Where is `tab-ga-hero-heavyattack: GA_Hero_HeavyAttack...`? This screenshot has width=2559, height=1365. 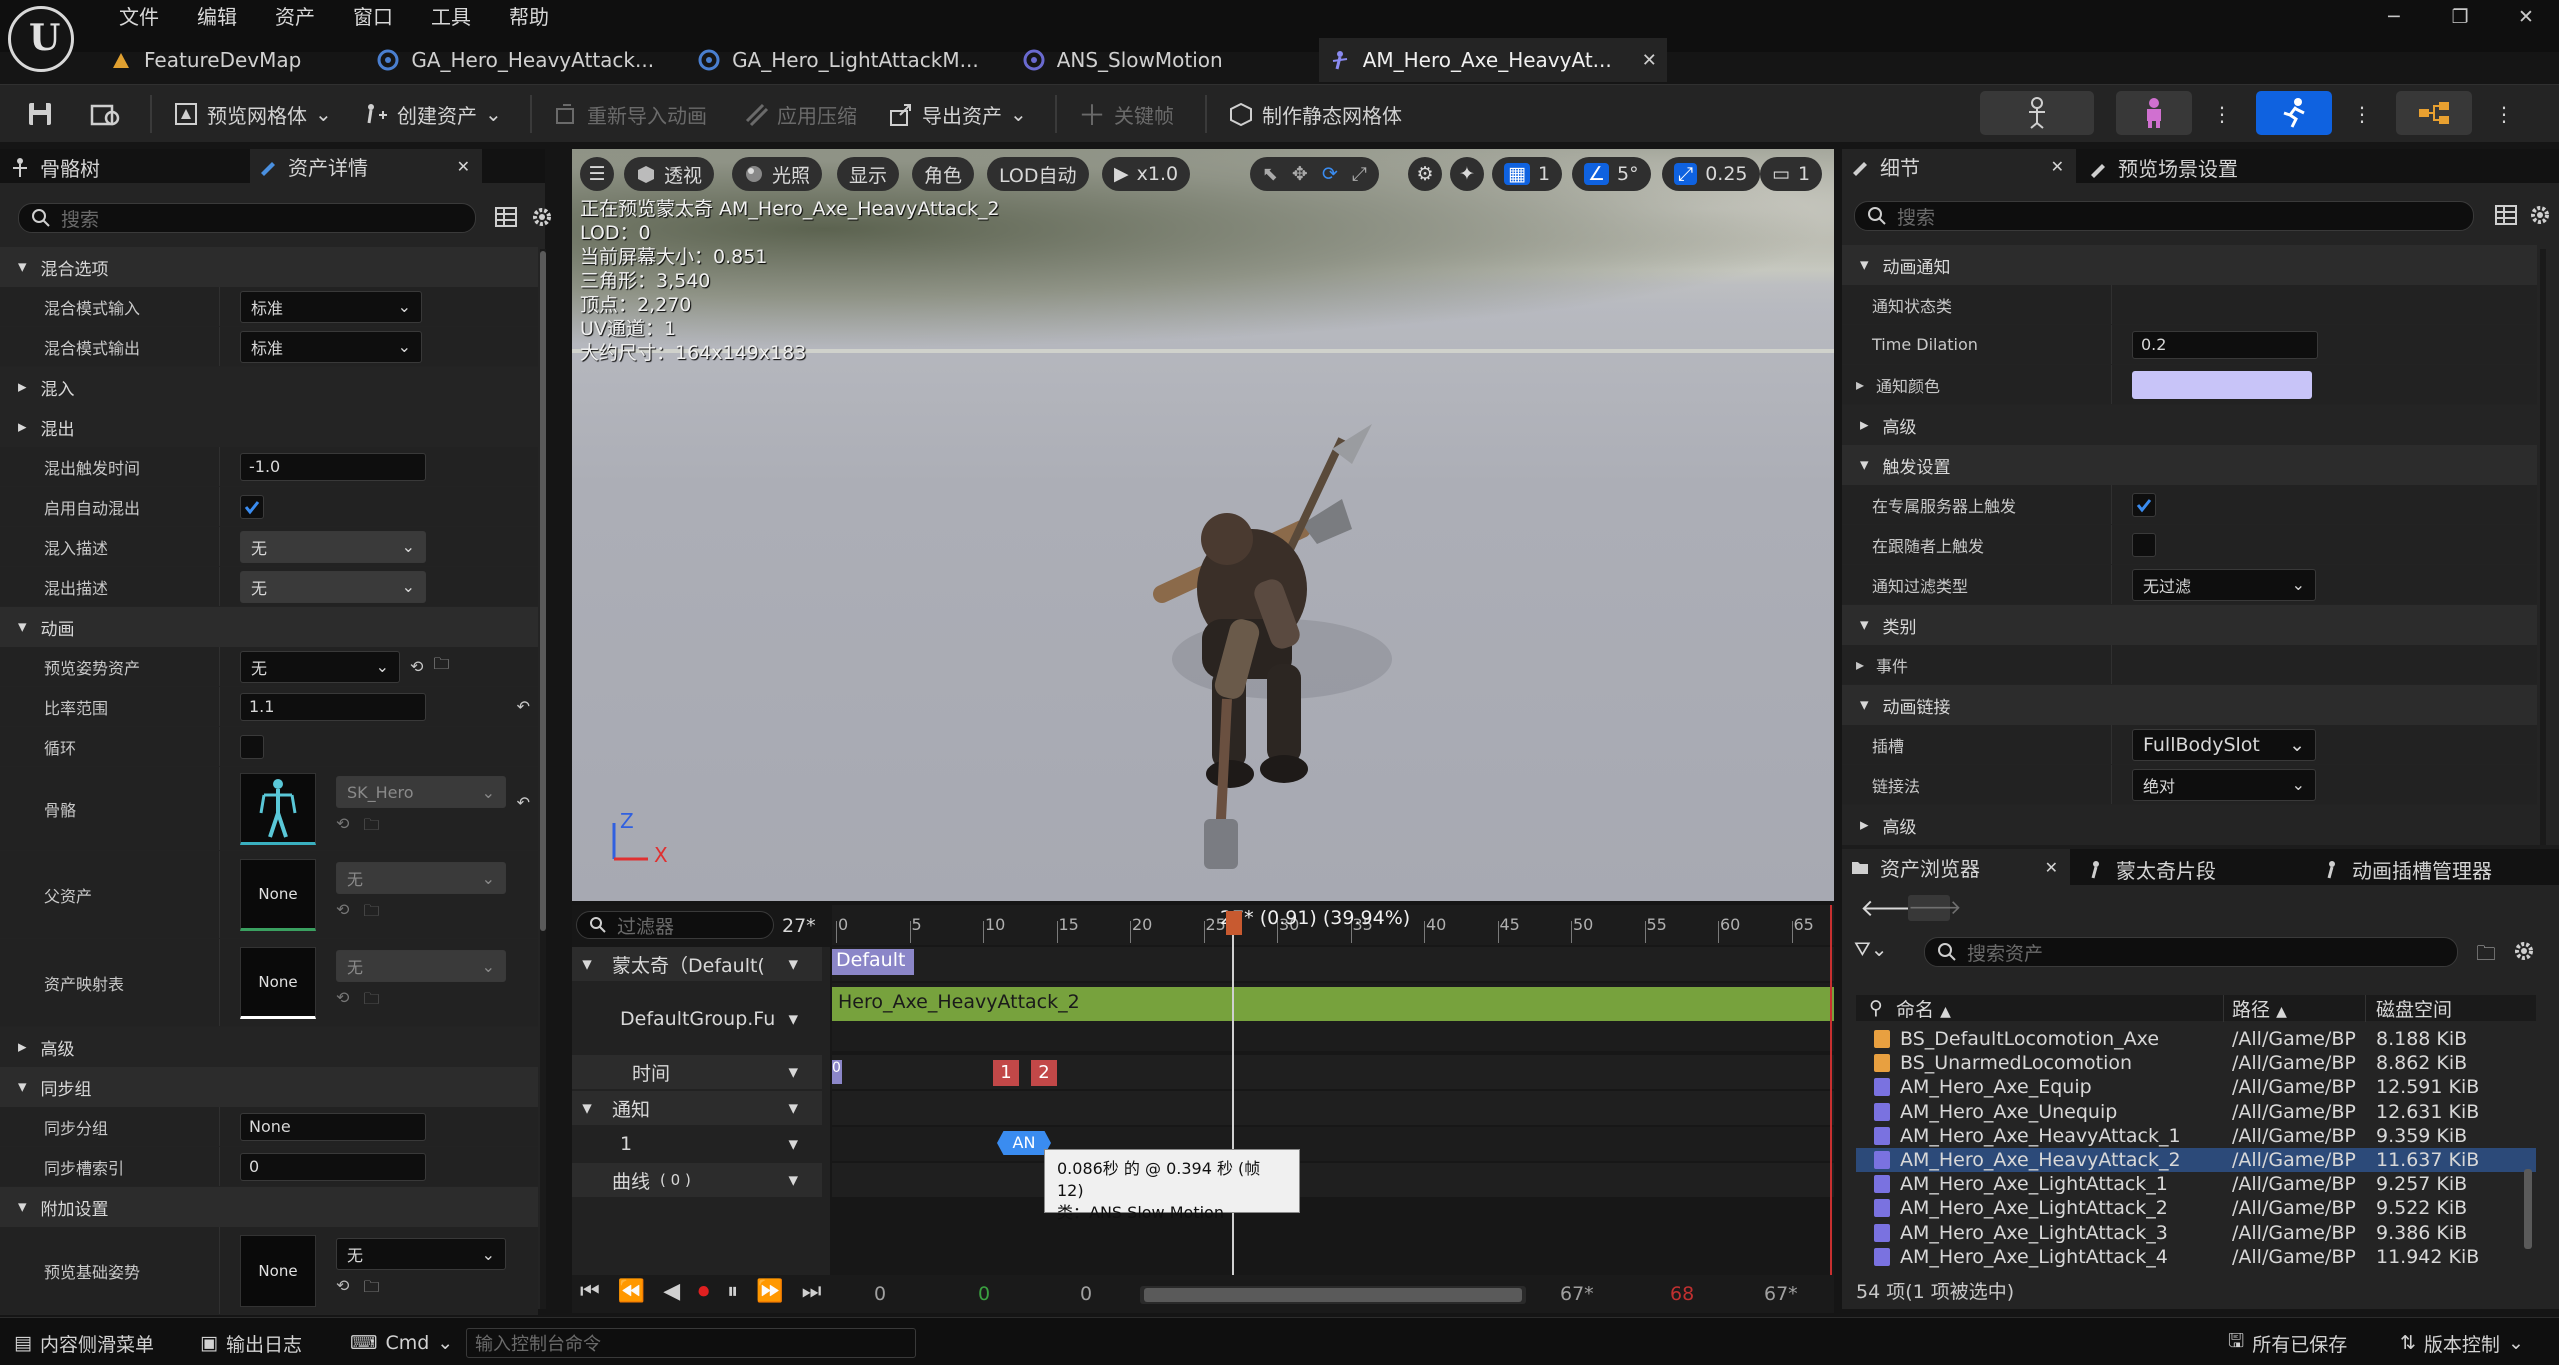 tab-ga-hero-heavyattack: GA_Hero_HeavyAttack... is located at coordinates (519, 60).